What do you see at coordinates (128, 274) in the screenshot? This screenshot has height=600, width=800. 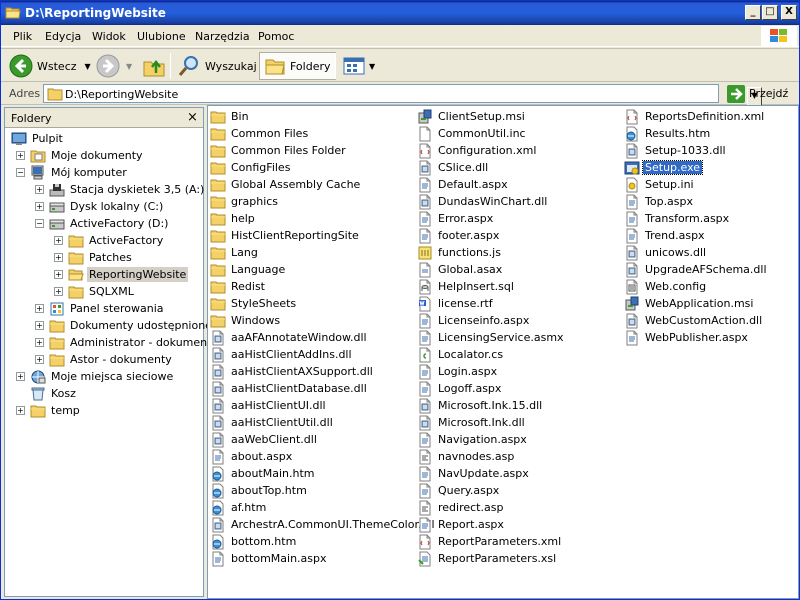 I see `tree-item: ReportingWebsite` at bounding box center [128, 274].